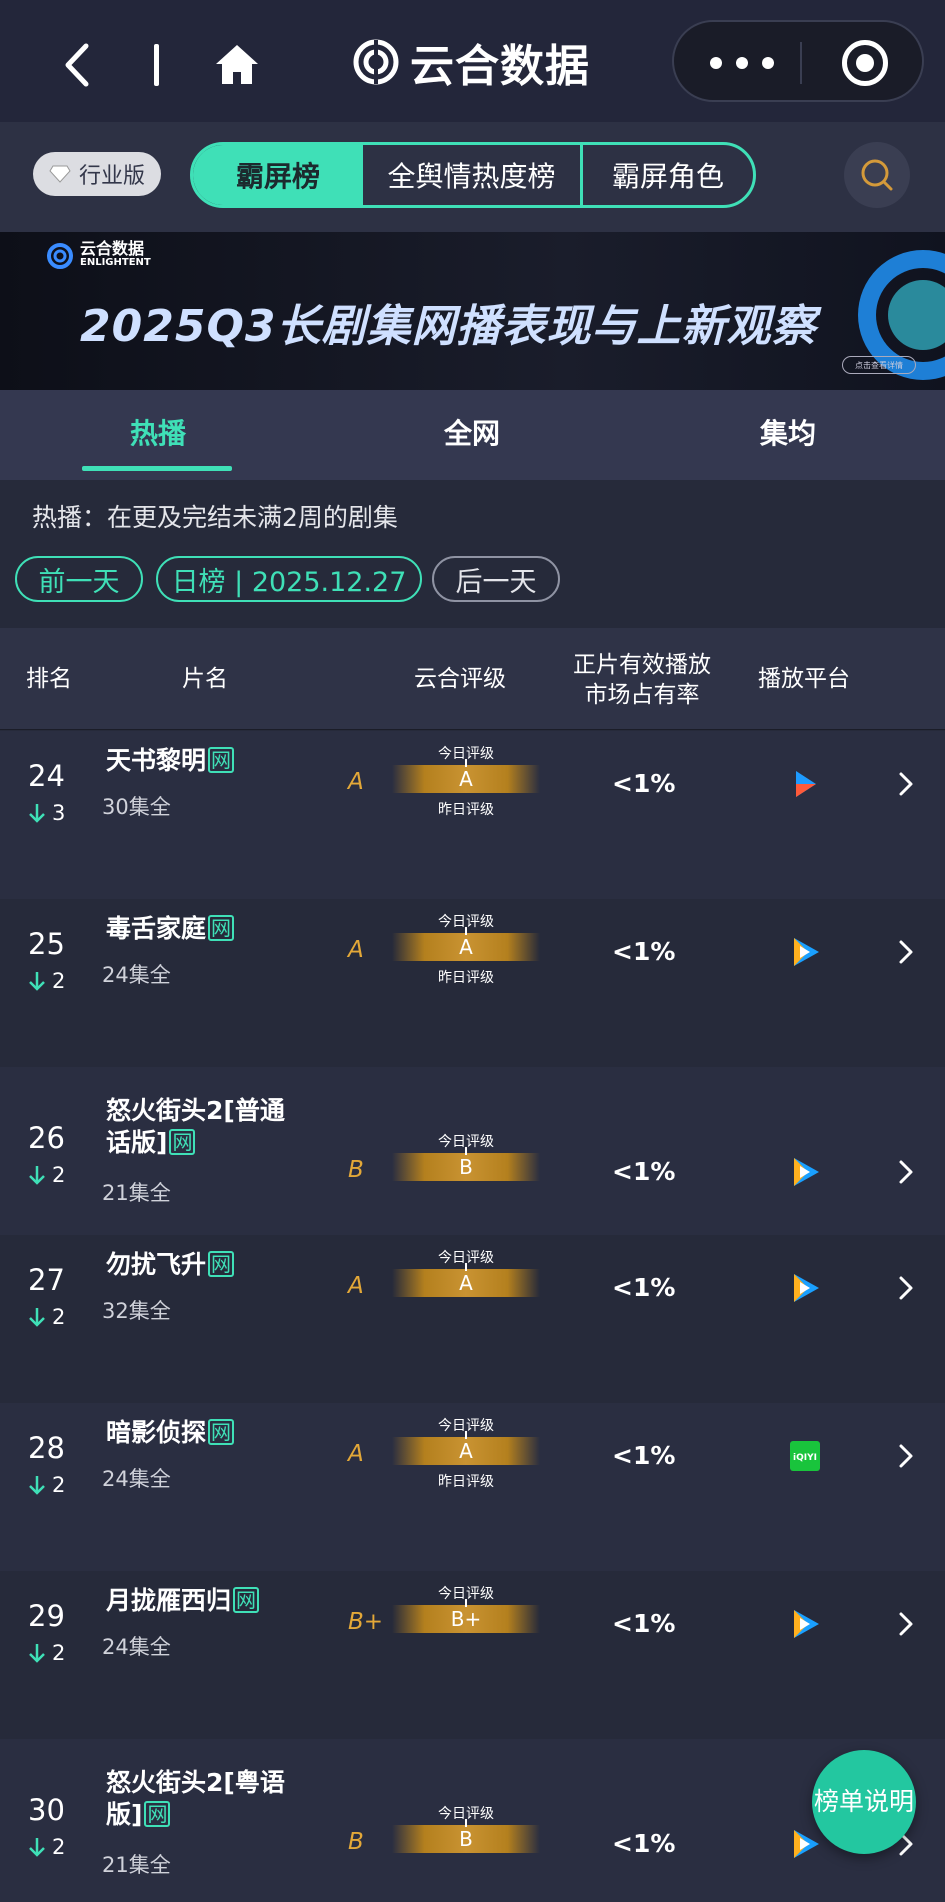  I want to click on capsule-divider, so click(801, 63).